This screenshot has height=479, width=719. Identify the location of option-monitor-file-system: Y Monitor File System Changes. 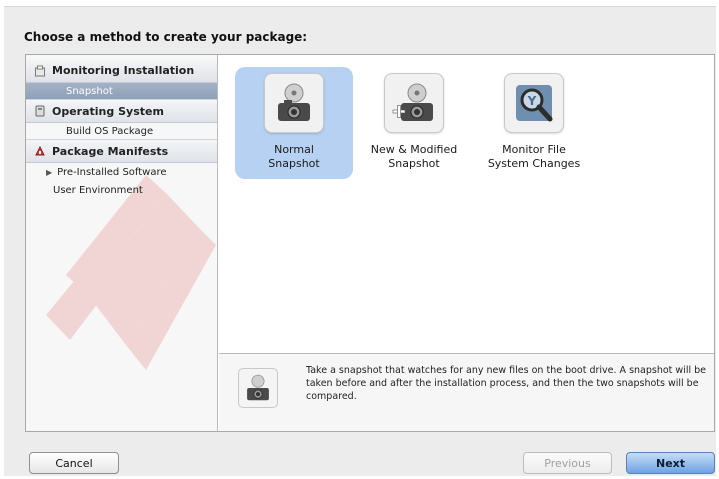
(534, 123).